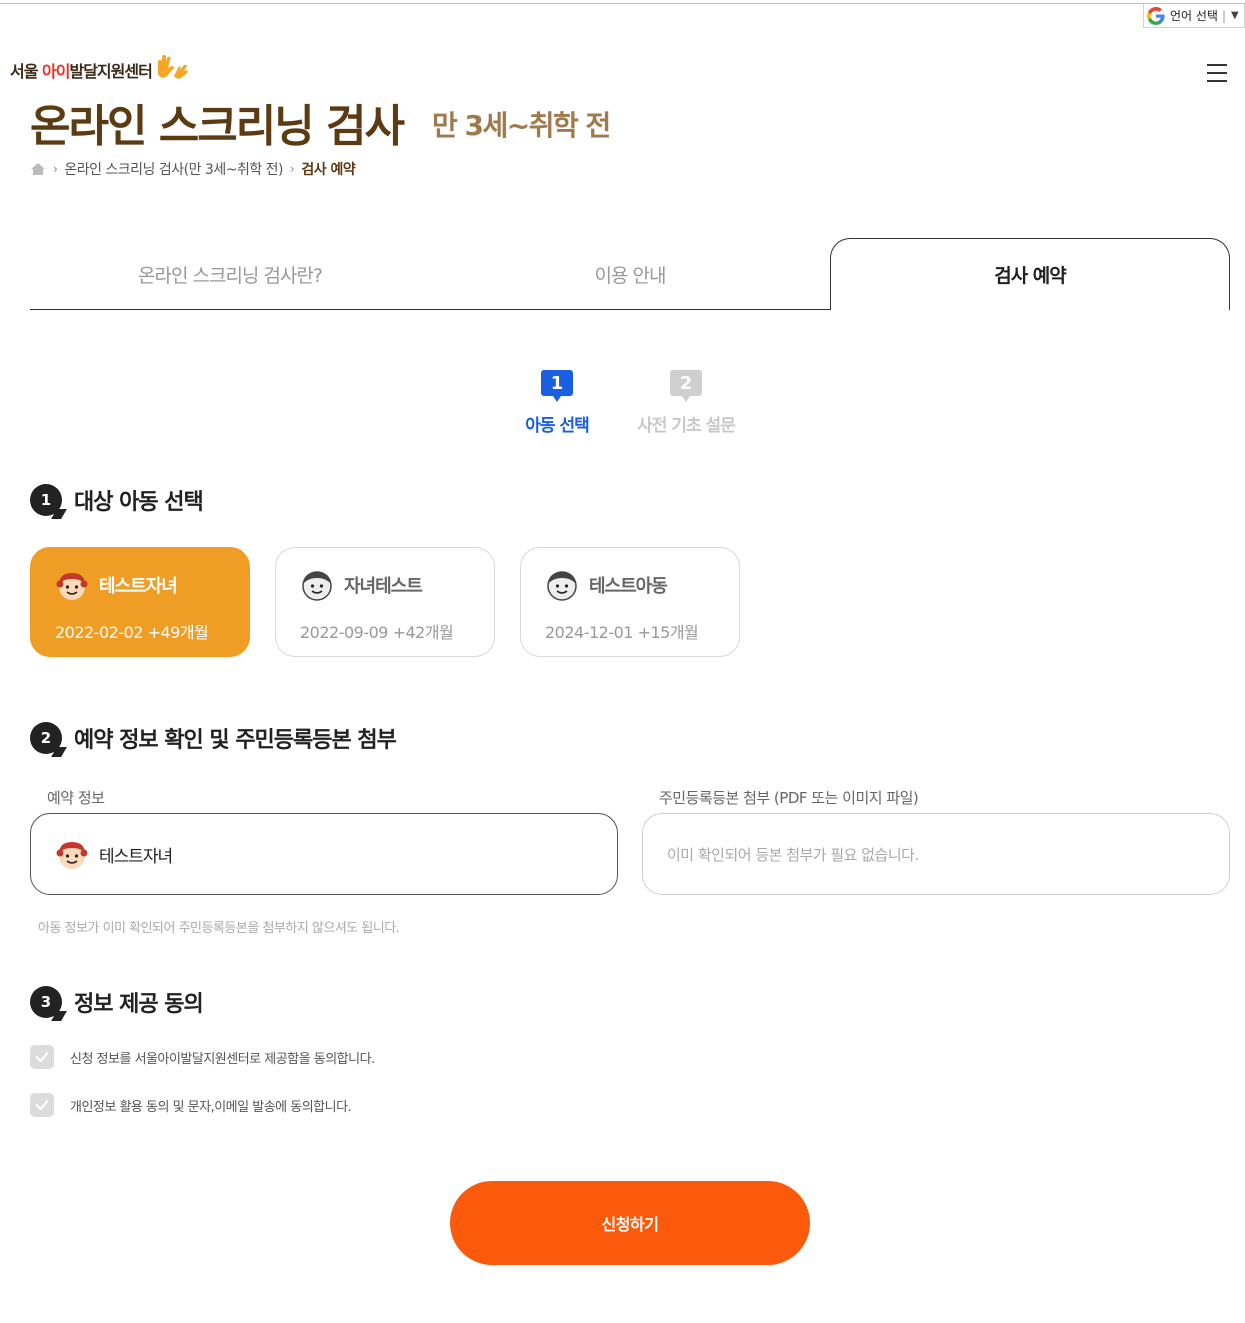  I want to click on attachment-placeholder: 이미 확인되어 등본 첨부가 필요 없습니다., so click(793, 854).